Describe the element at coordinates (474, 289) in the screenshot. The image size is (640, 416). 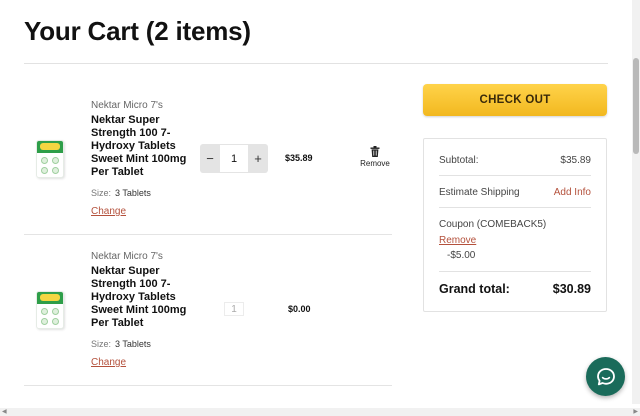
I see `grand-total-label: Grand total:` at that location.